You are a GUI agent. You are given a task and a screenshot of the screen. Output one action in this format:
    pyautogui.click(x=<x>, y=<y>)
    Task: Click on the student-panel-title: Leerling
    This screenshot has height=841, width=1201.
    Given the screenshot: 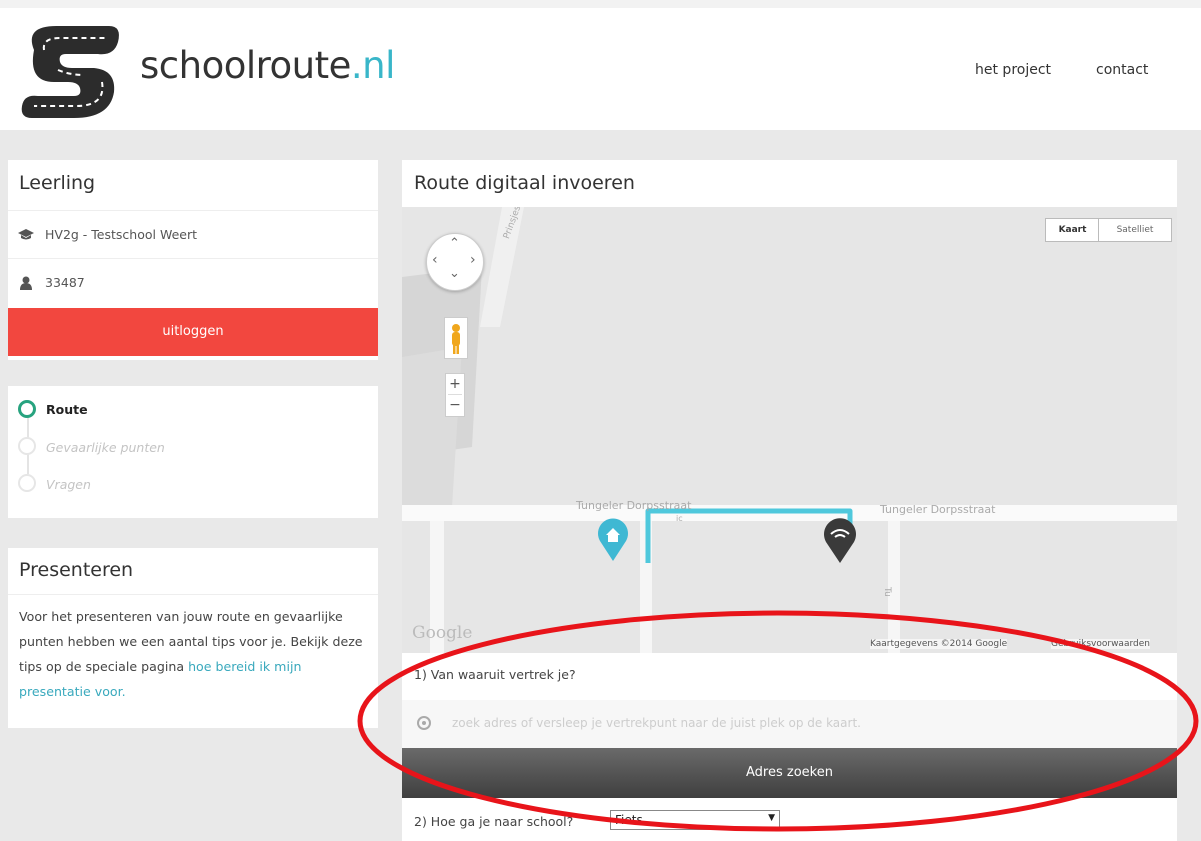 What is the action you would take?
    pyautogui.click(x=57, y=183)
    